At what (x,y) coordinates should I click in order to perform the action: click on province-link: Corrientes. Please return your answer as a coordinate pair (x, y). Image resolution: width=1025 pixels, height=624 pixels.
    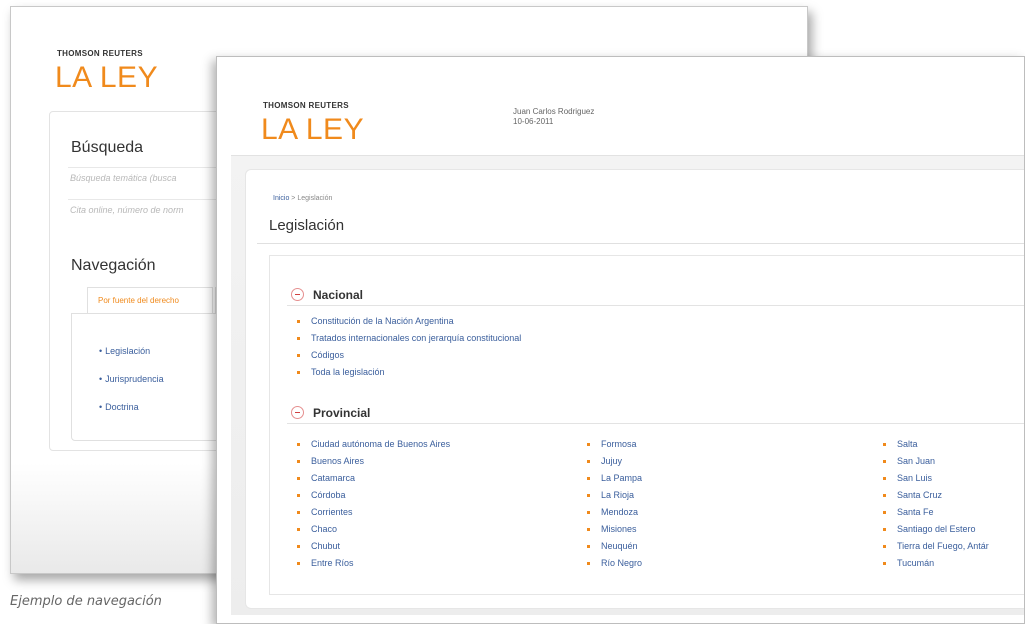
    Looking at the image, I should click on (332, 512).